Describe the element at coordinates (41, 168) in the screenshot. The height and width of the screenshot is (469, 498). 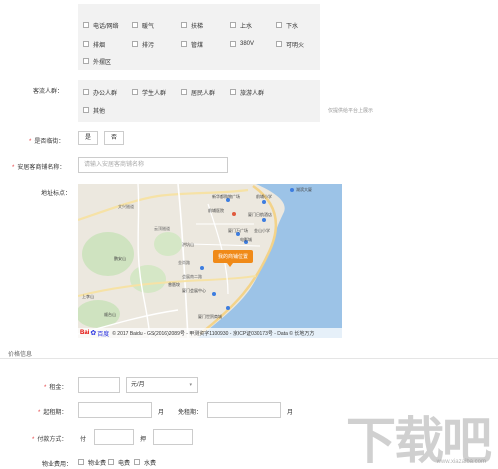
I see `shop-name-label-text: 安居客商铺名称：` at that location.